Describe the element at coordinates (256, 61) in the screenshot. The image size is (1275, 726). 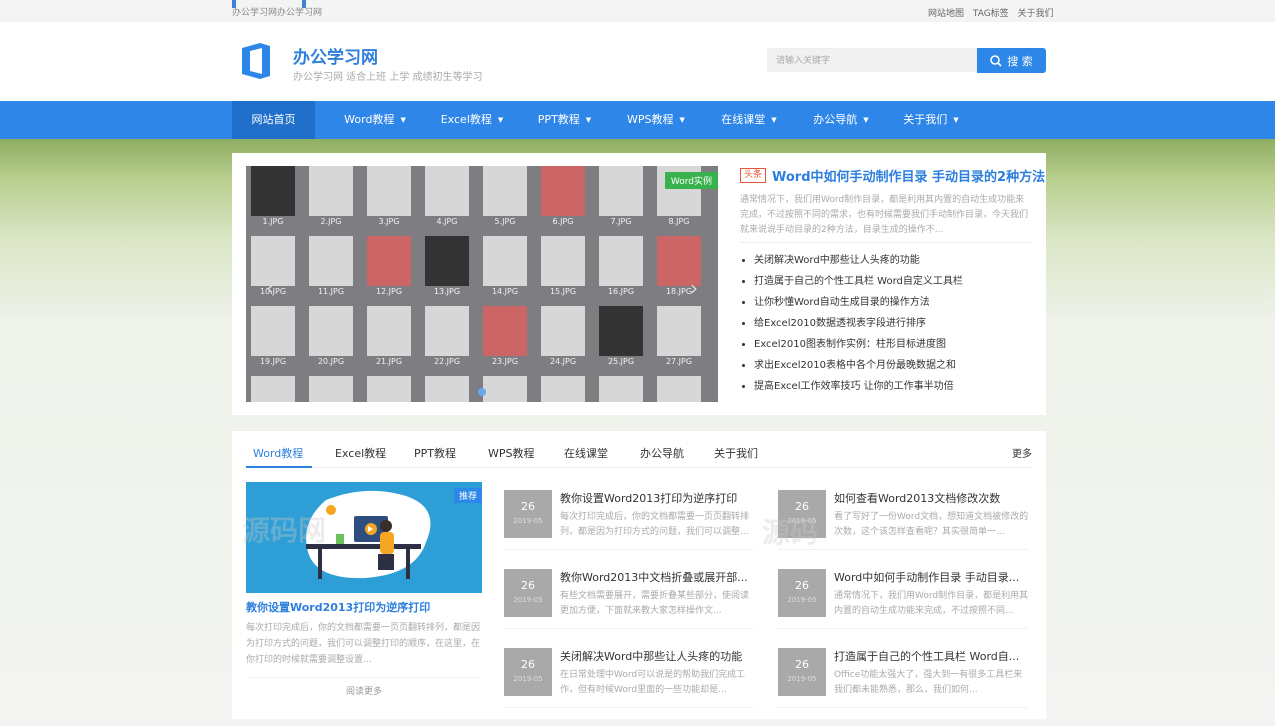
I see `logo-icon` at that location.